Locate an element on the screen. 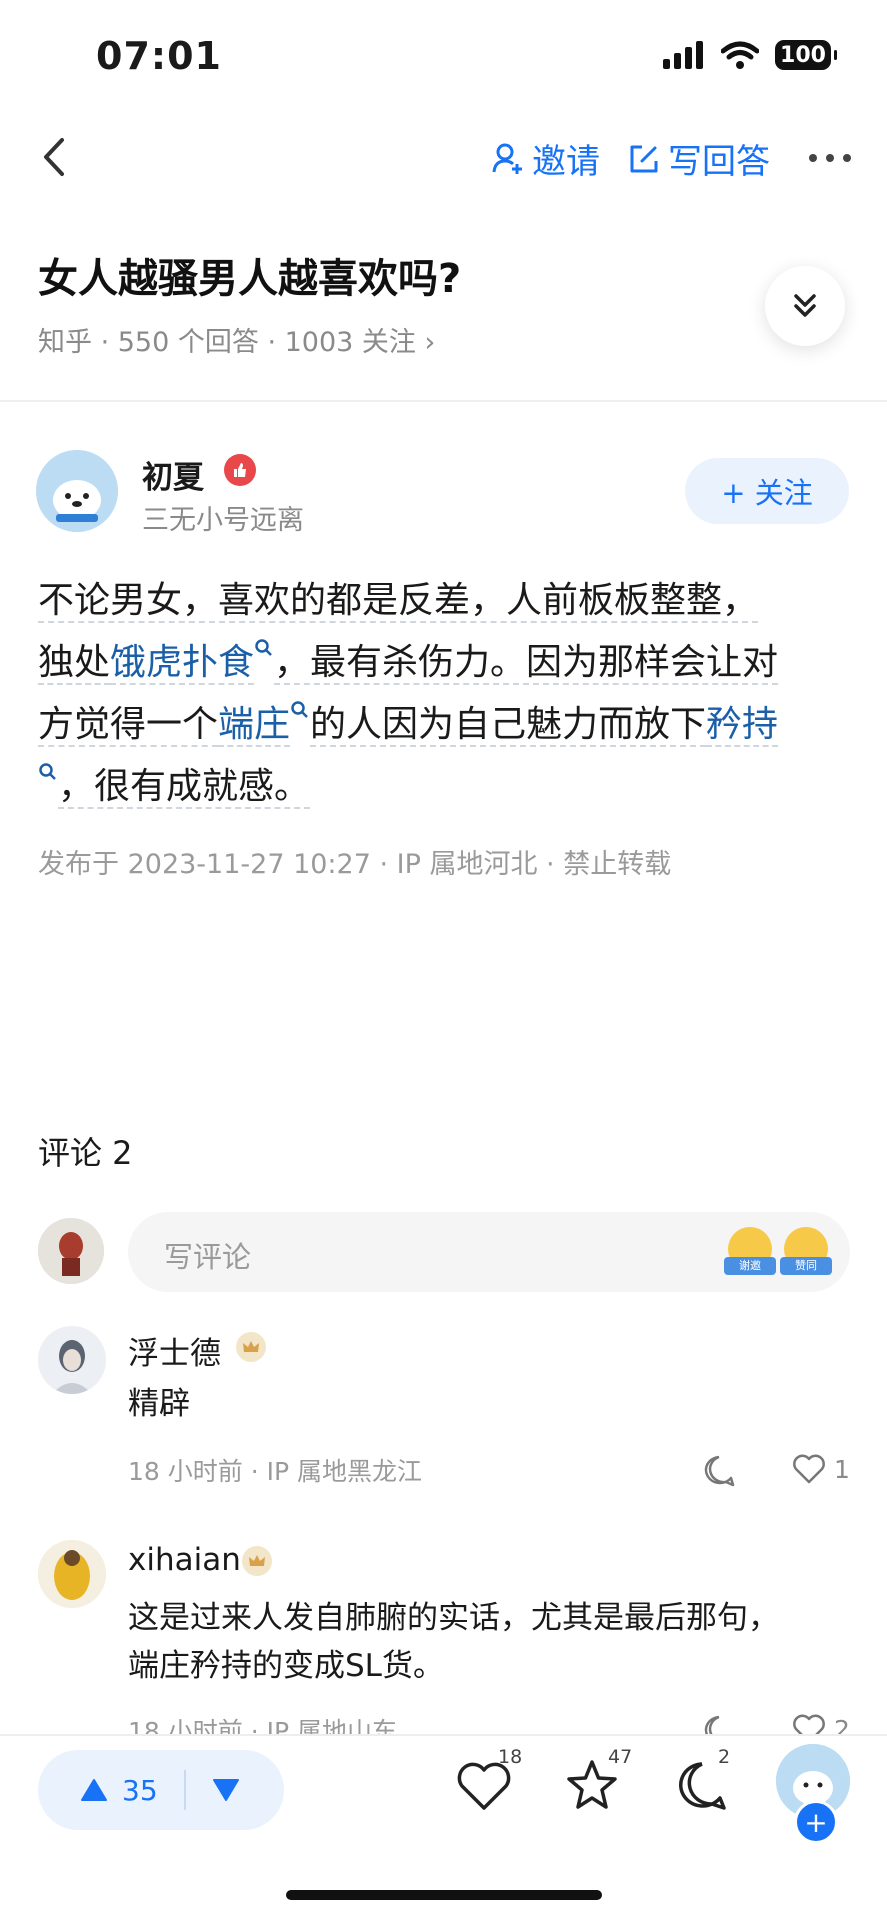 The height and width of the screenshot is (1922, 887). answer-text: 的人因为自己魅力而放下 is located at coordinates (508, 725).